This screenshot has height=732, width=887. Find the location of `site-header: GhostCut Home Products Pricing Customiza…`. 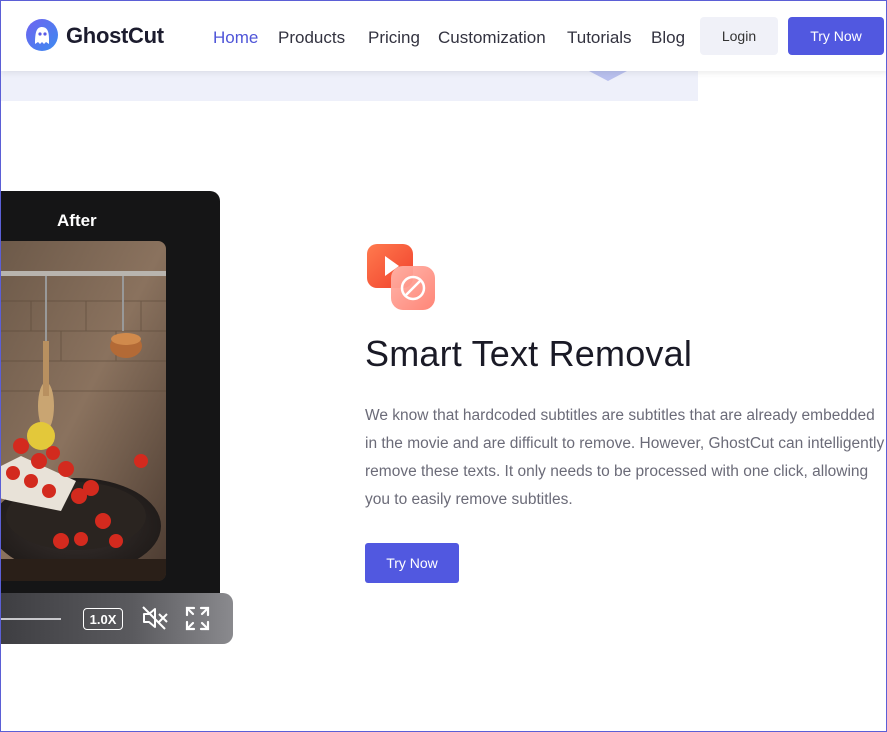

site-header: GhostCut Home Products Pricing Customiza… is located at coordinates (443, 36).